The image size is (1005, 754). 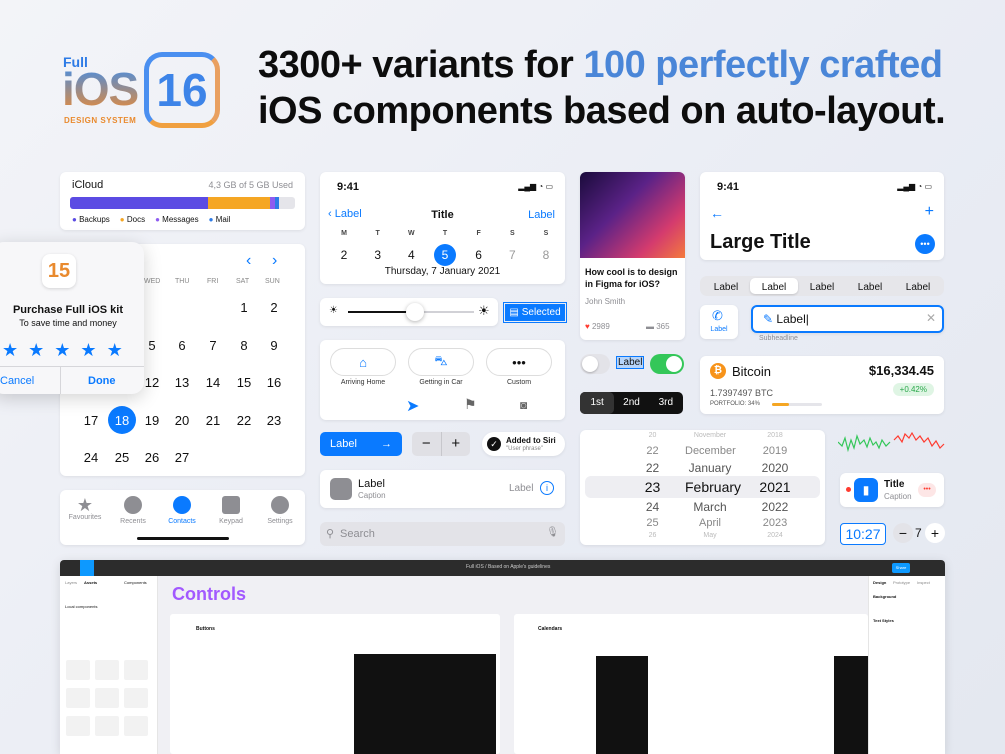 I want to click on day-cell: 24, so click(x=91, y=457).